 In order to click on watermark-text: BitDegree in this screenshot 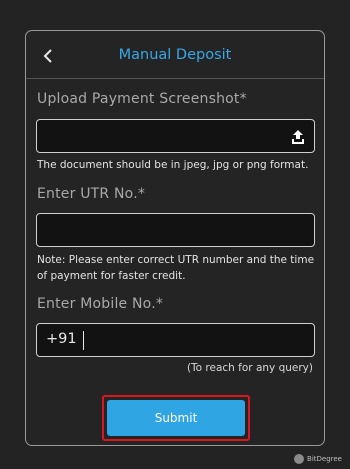, I will do `click(324, 459)`.